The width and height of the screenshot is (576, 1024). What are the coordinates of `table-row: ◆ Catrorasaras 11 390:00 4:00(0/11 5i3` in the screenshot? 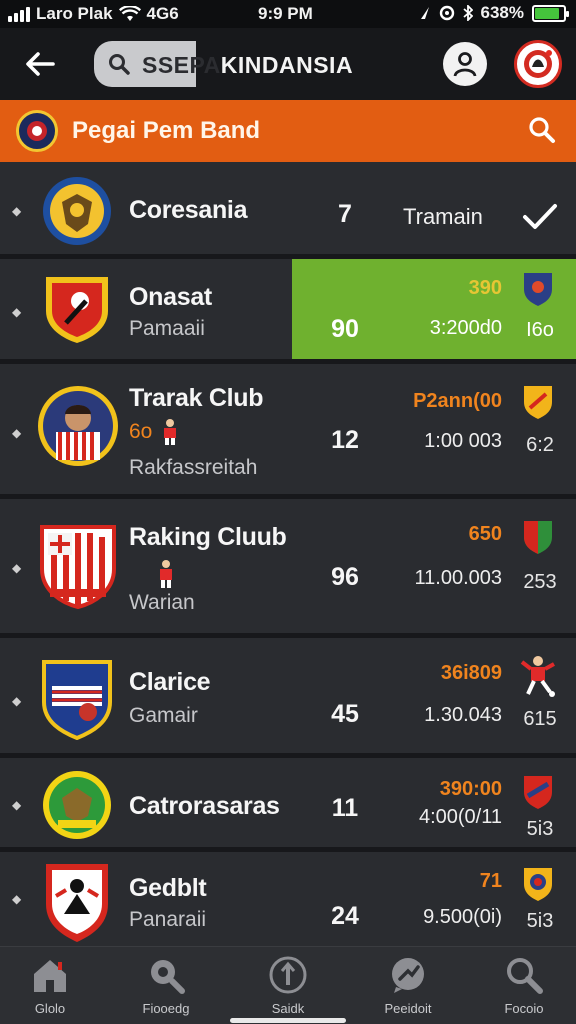 It's located at (288, 805).